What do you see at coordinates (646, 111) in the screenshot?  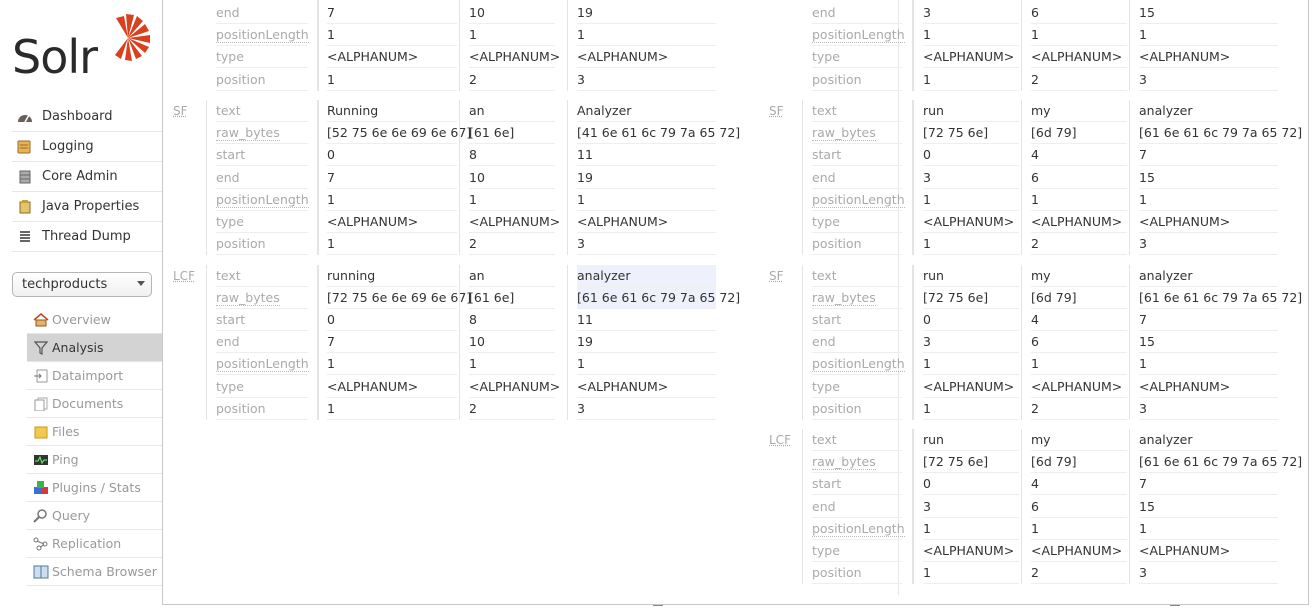 I see `token-cell: Analyzer` at bounding box center [646, 111].